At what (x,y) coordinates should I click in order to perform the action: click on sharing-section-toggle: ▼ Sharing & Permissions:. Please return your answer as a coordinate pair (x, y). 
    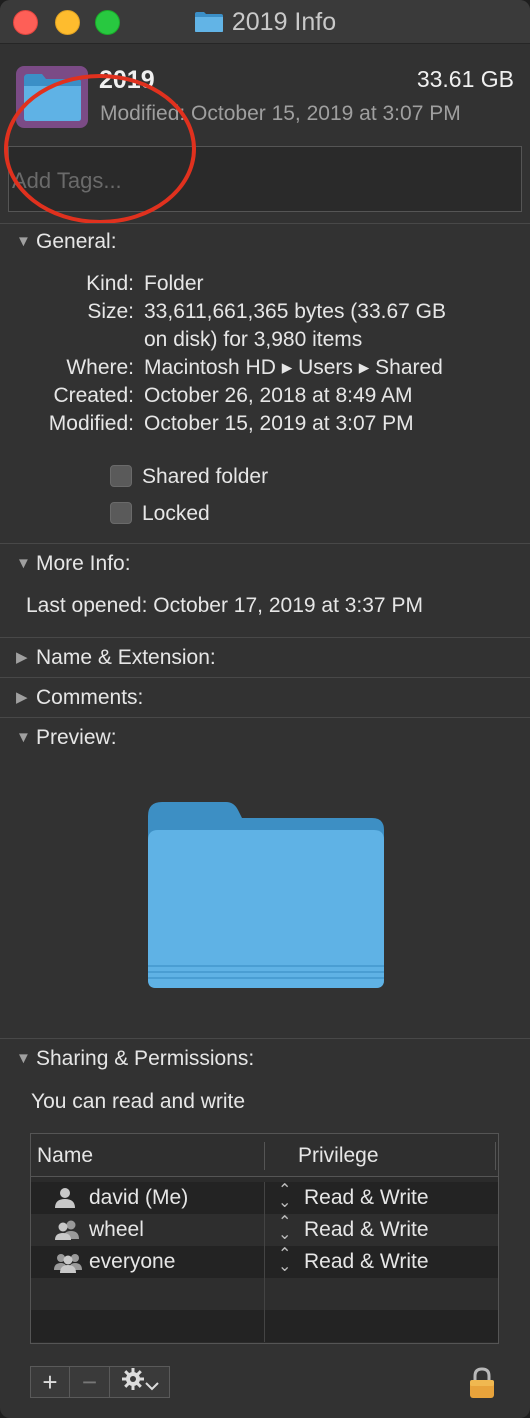
    Looking at the image, I should click on (135, 1059).